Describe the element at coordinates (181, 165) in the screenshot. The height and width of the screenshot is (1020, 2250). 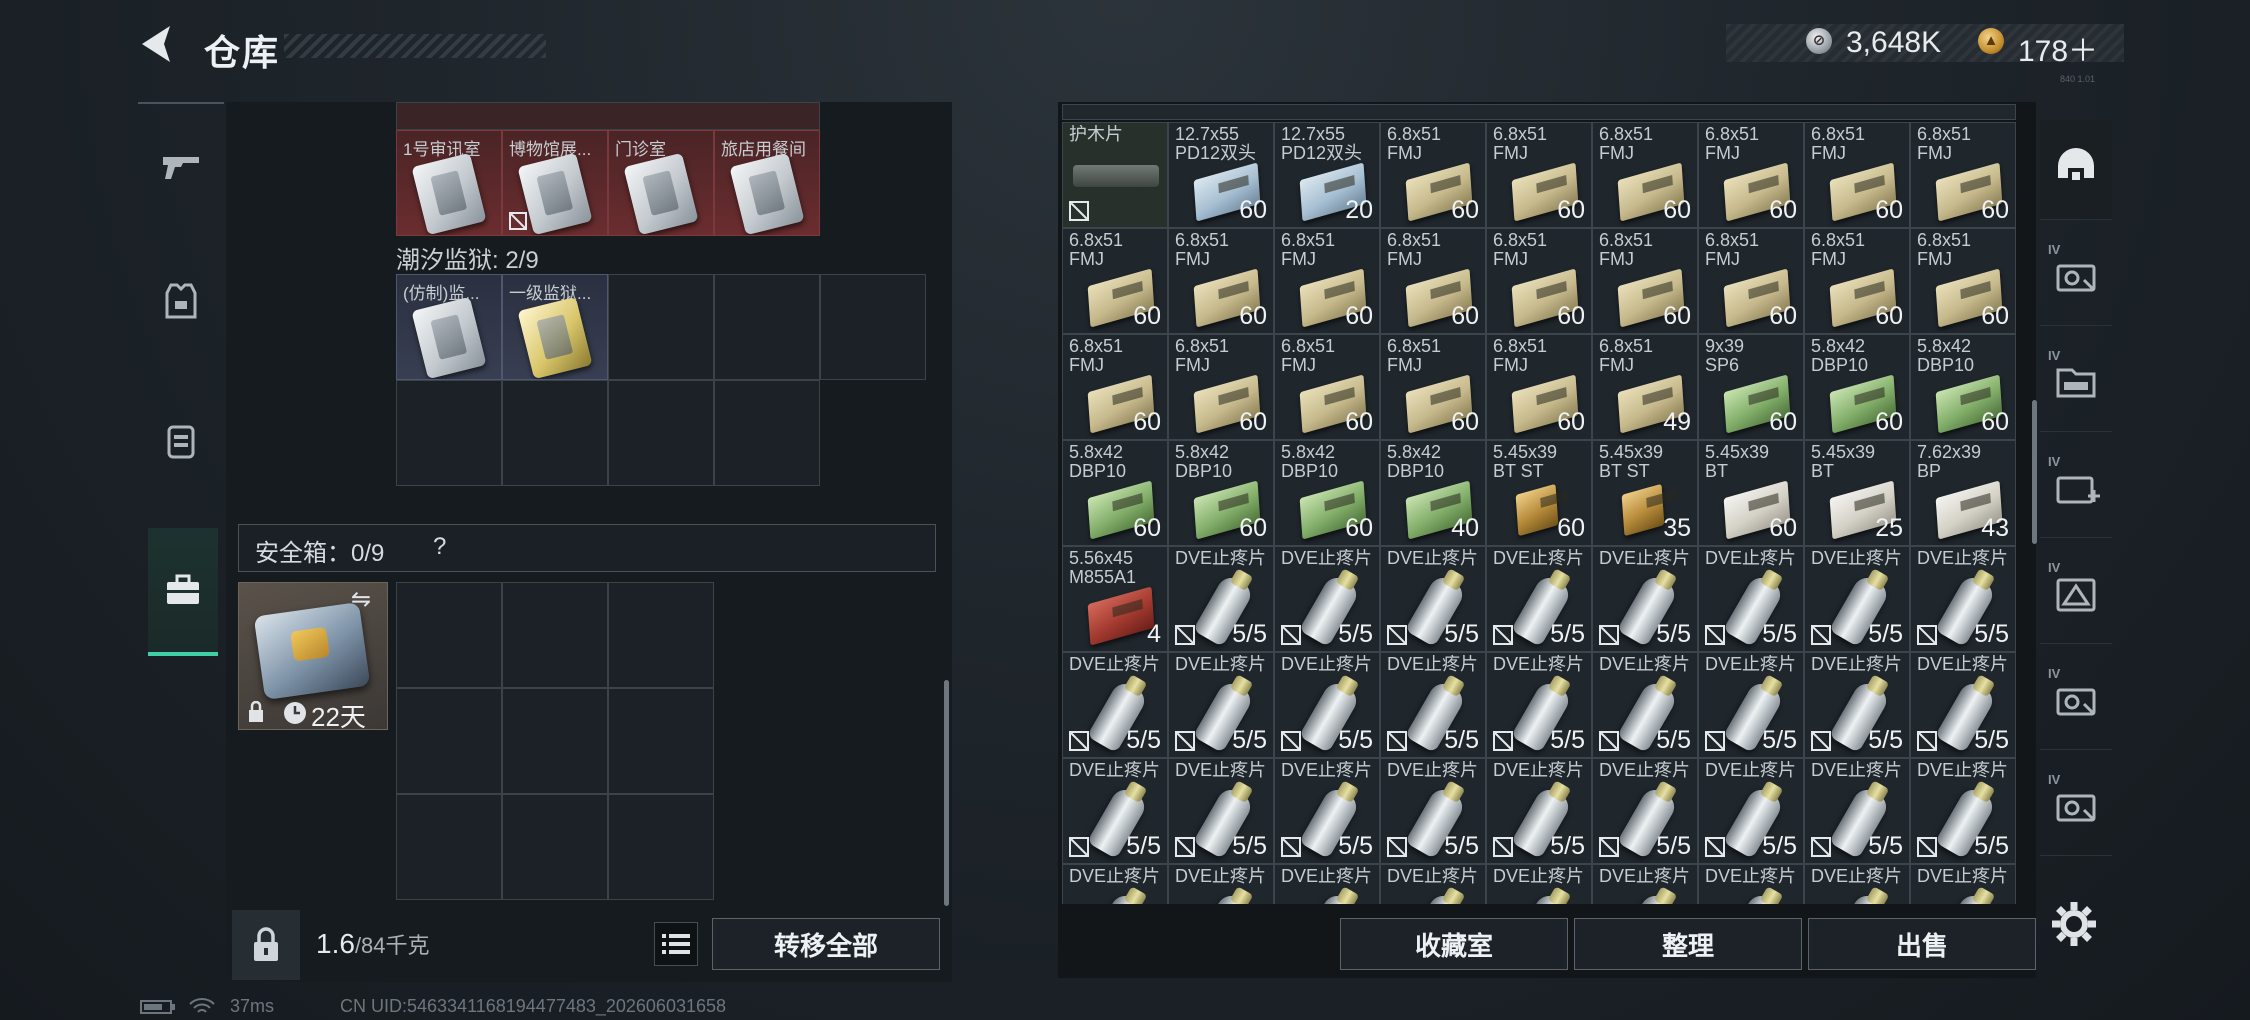
I see `tab-weapon` at that location.